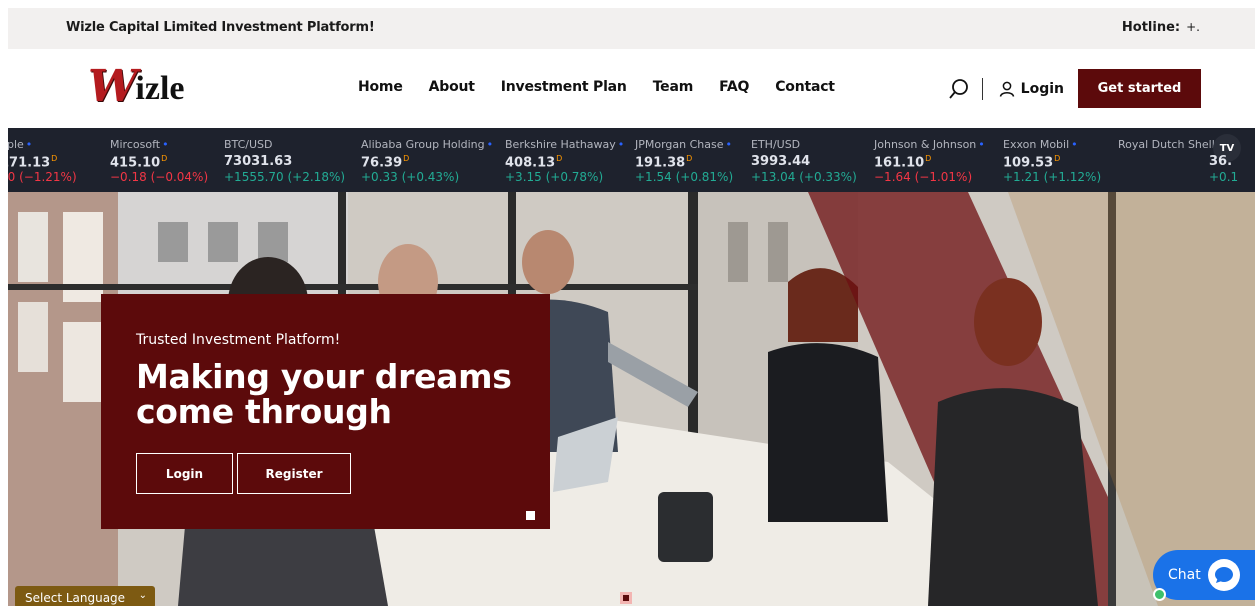 Image resolution: width=1255 pixels, height=606 pixels. What do you see at coordinates (248, 144) in the screenshot?
I see `ticker-name: BTC/USD` at bounding box center [248, 144].